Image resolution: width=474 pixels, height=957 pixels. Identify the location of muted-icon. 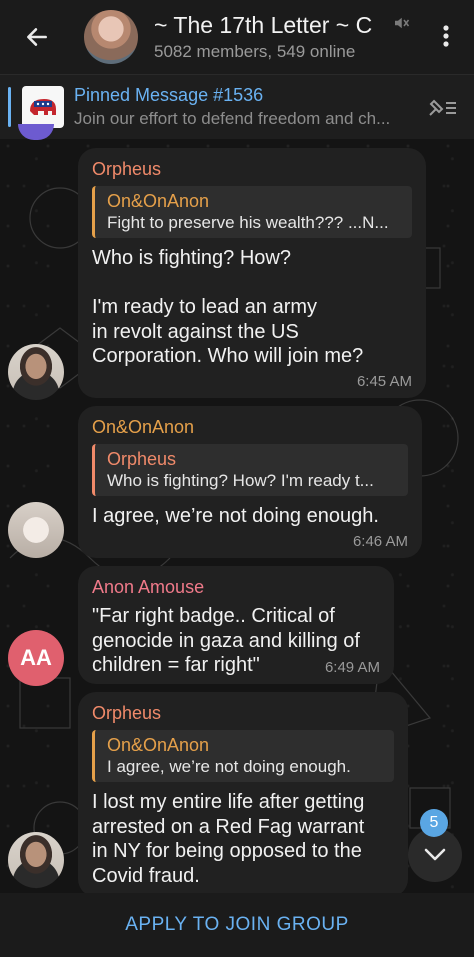
(401, 25).